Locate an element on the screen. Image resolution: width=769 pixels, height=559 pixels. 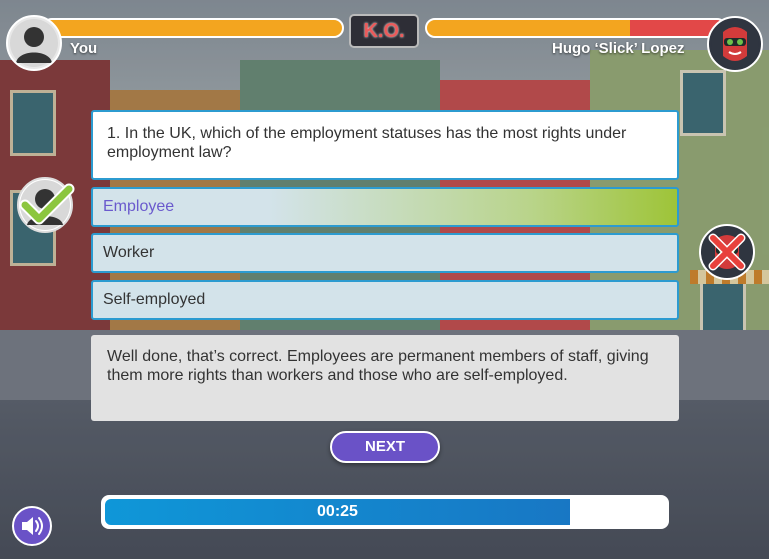
speaker-icon is located at coordinates (32, 526).